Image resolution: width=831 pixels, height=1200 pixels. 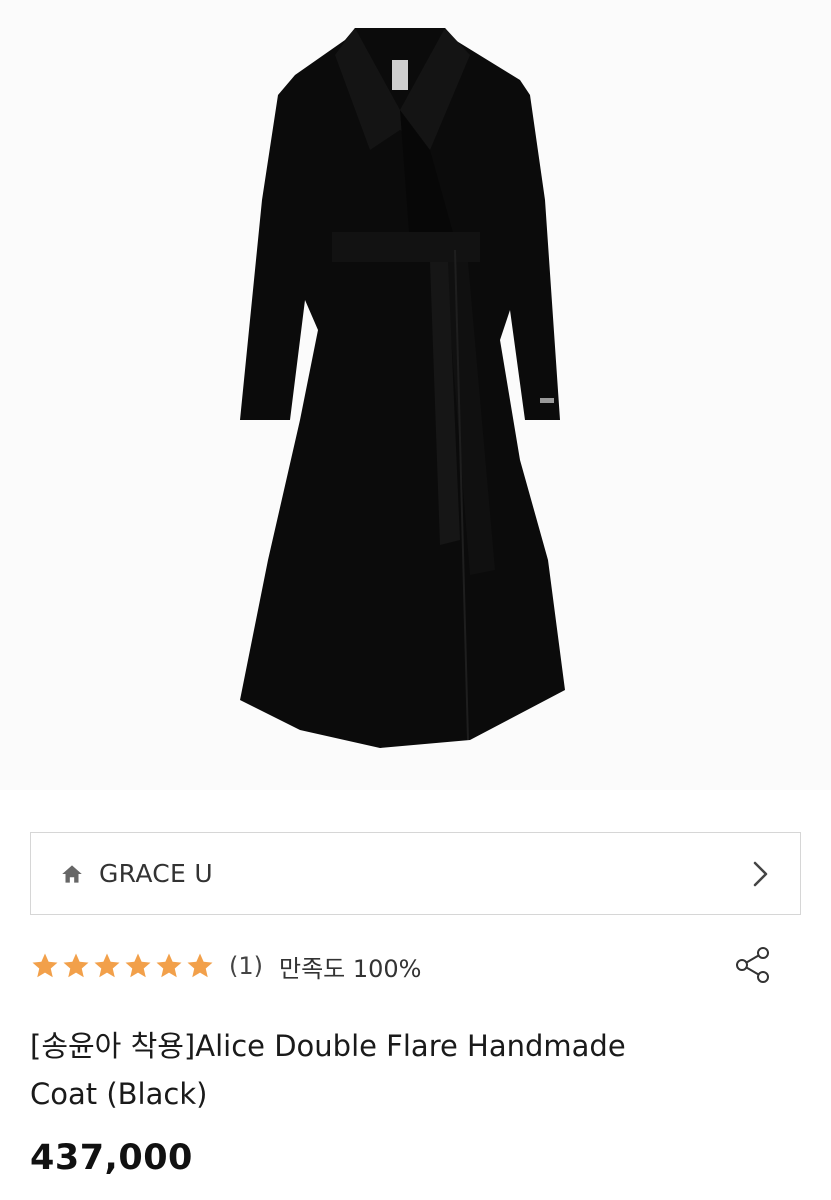 I want to click on satisfaction-text: 만족도 100%, so click(x=350, y=968).